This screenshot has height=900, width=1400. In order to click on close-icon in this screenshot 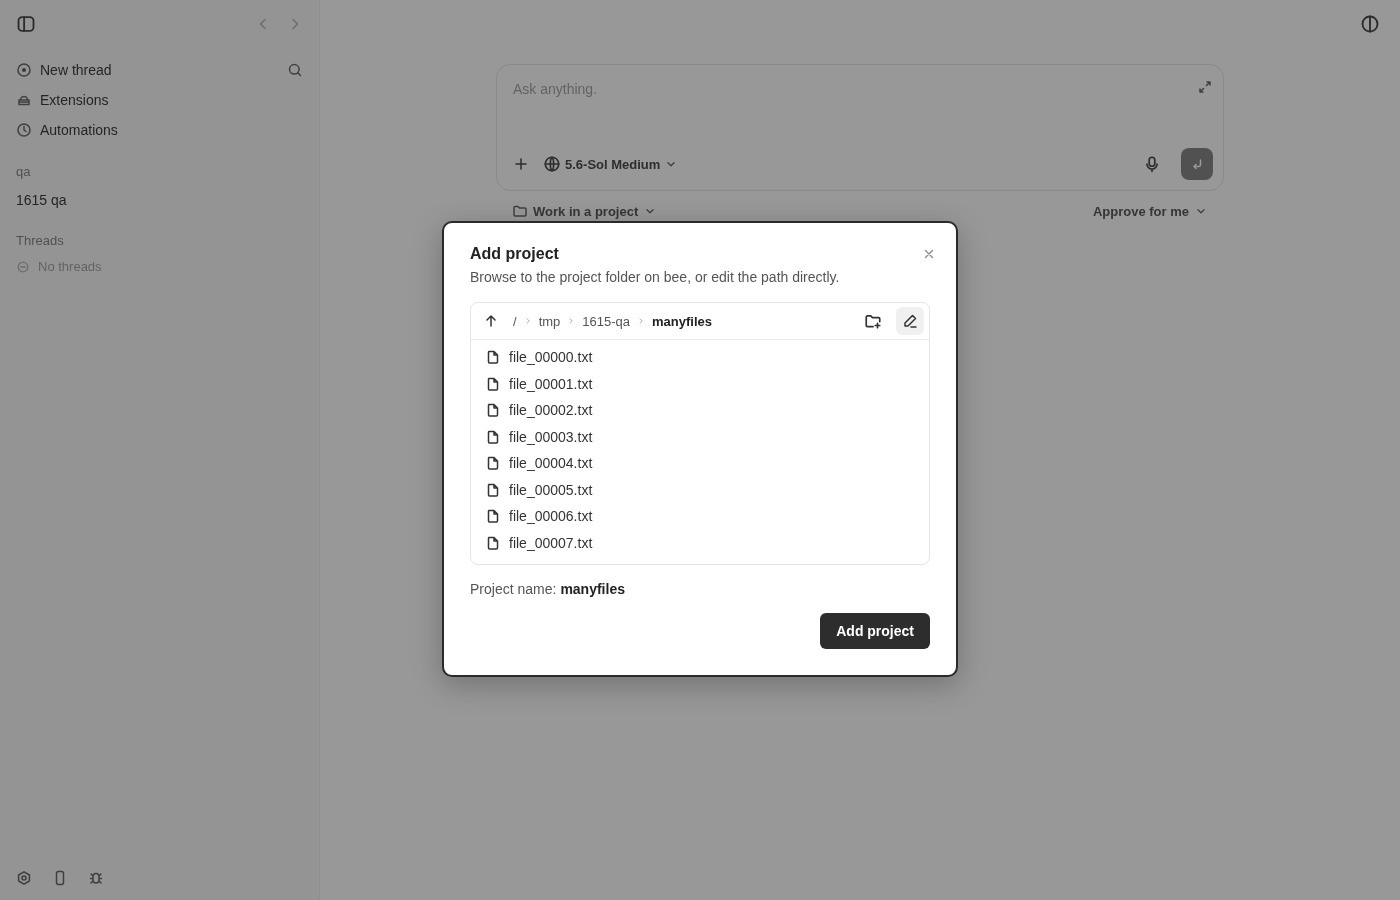, I will do `click(929, 254)`.